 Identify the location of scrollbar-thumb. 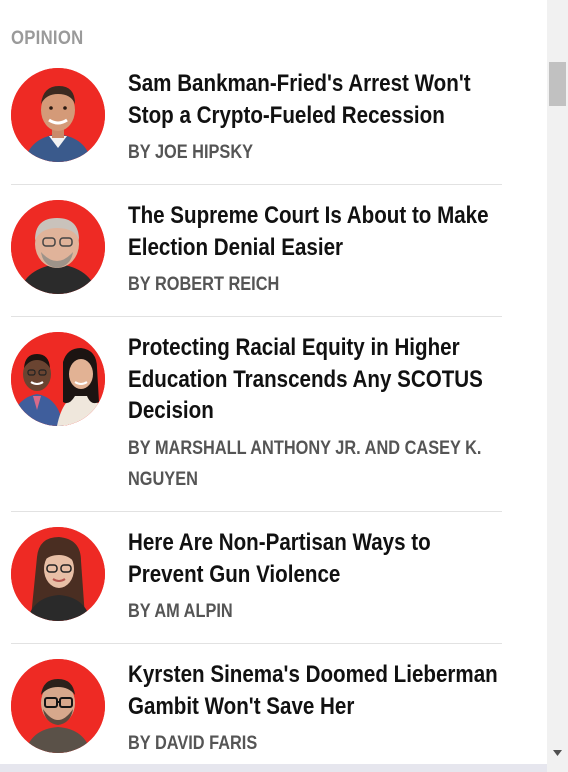
(557, 84).